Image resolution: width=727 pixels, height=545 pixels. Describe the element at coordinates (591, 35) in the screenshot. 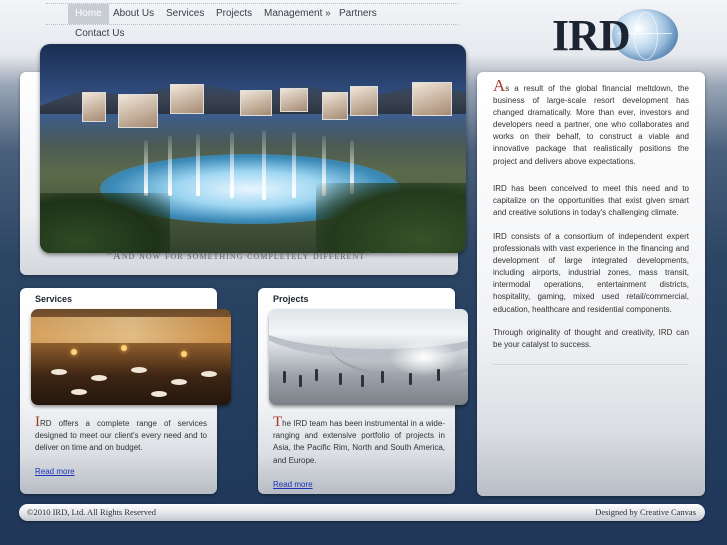

I see `logo-text: IRD` at that location.